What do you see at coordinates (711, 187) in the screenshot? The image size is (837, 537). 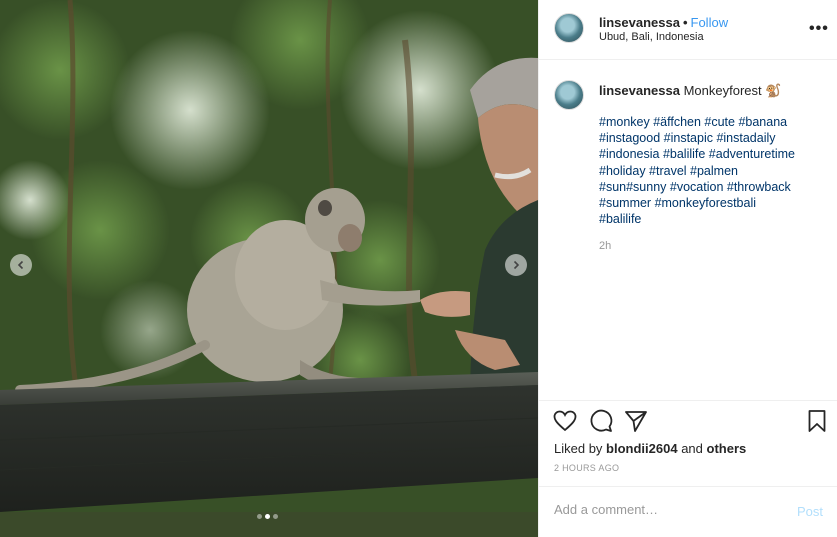 I see `hashtag-line: #sun#sunny #vocation #throwback` at bounding box center [711, 187].